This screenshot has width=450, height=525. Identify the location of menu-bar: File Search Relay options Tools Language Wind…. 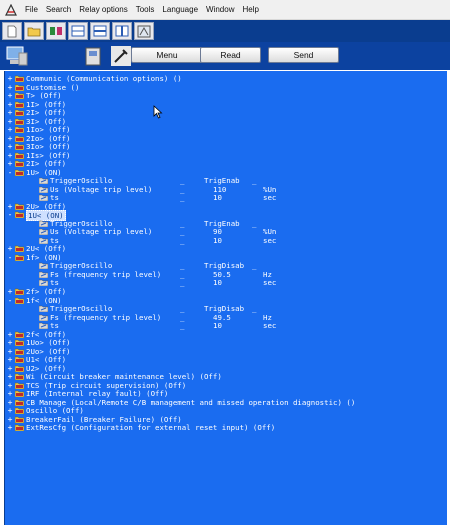
(225, 10).